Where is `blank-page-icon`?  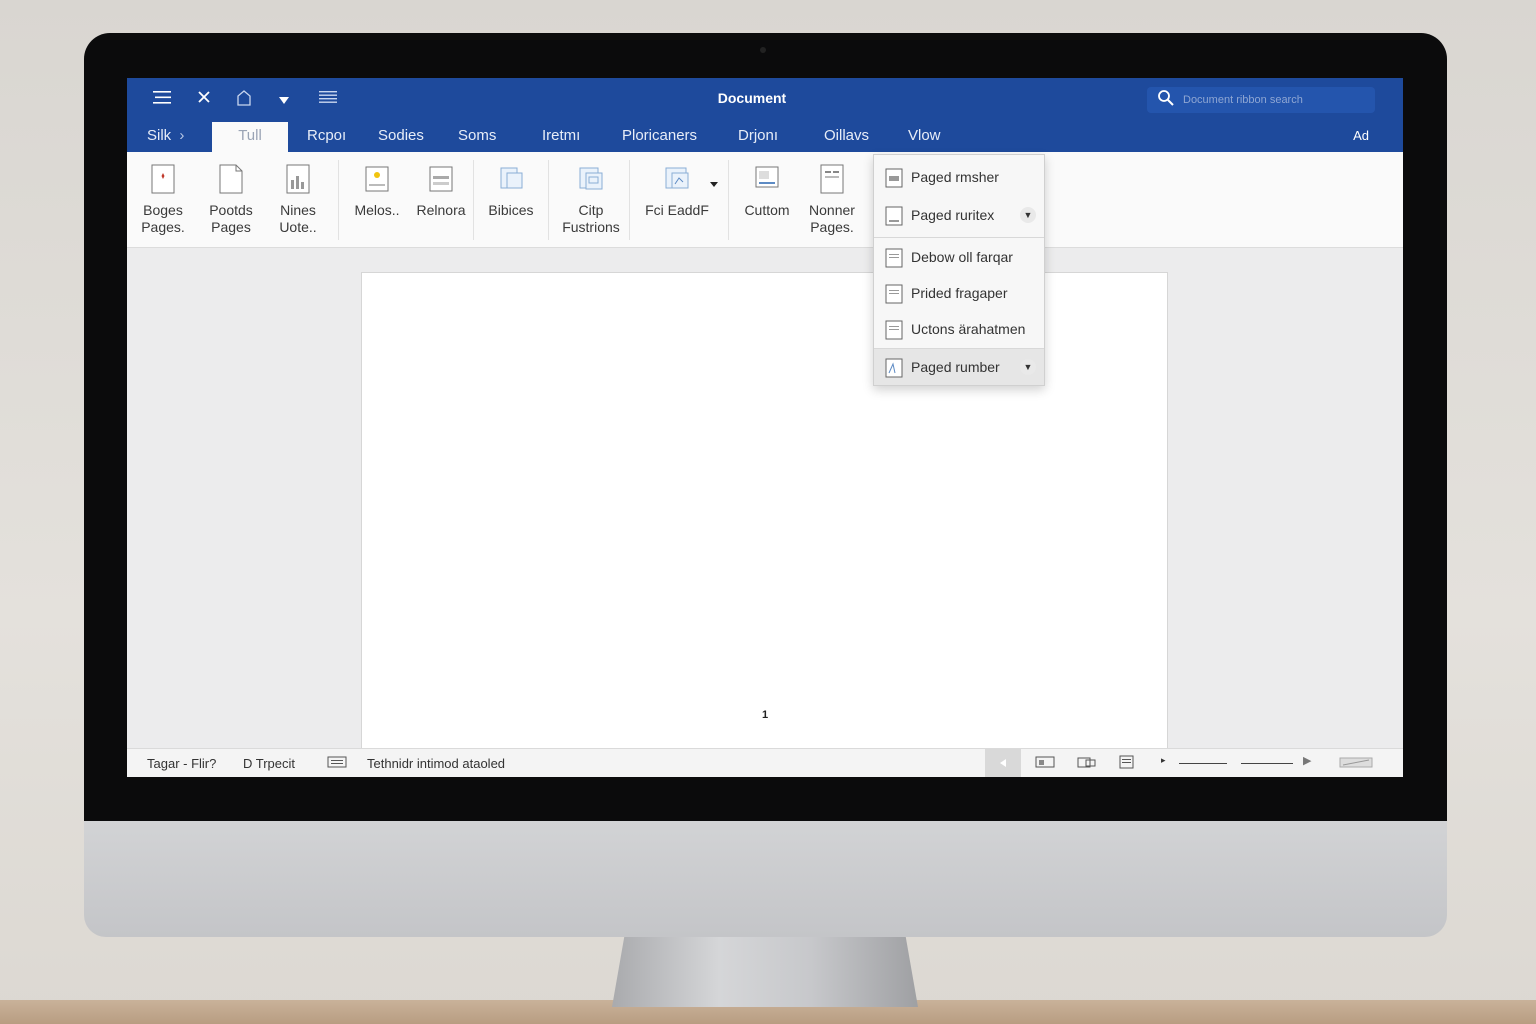 blank-page-icon is located at coordinates (231, 179).